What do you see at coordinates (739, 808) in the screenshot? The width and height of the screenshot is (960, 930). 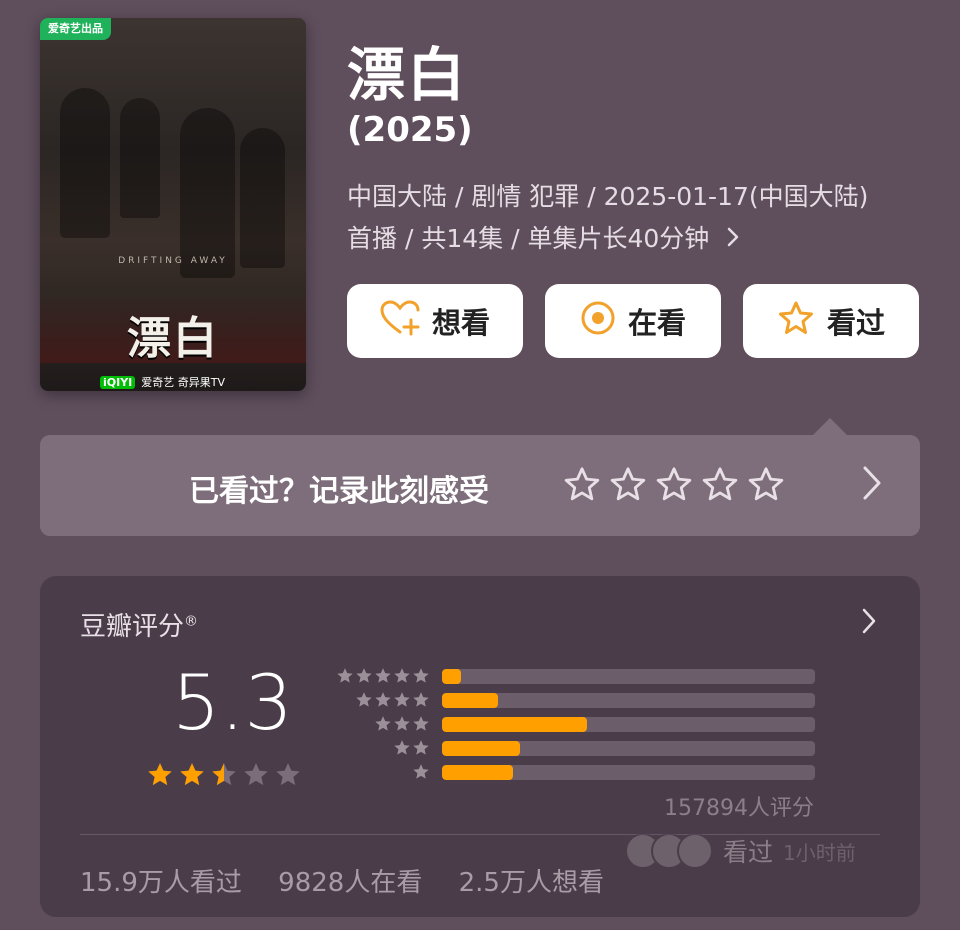 I see `rating-count: 157894人评分` at bounding box center [739, 808].